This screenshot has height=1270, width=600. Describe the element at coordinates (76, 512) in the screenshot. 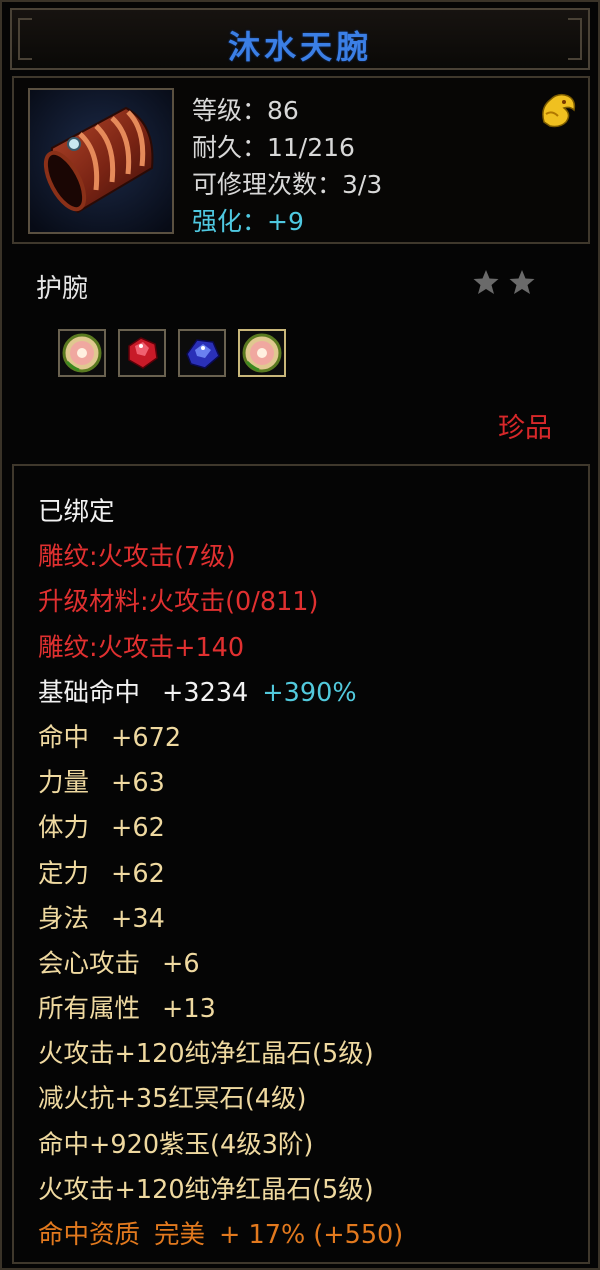

I see `bound-status: 已绑定` at that location.